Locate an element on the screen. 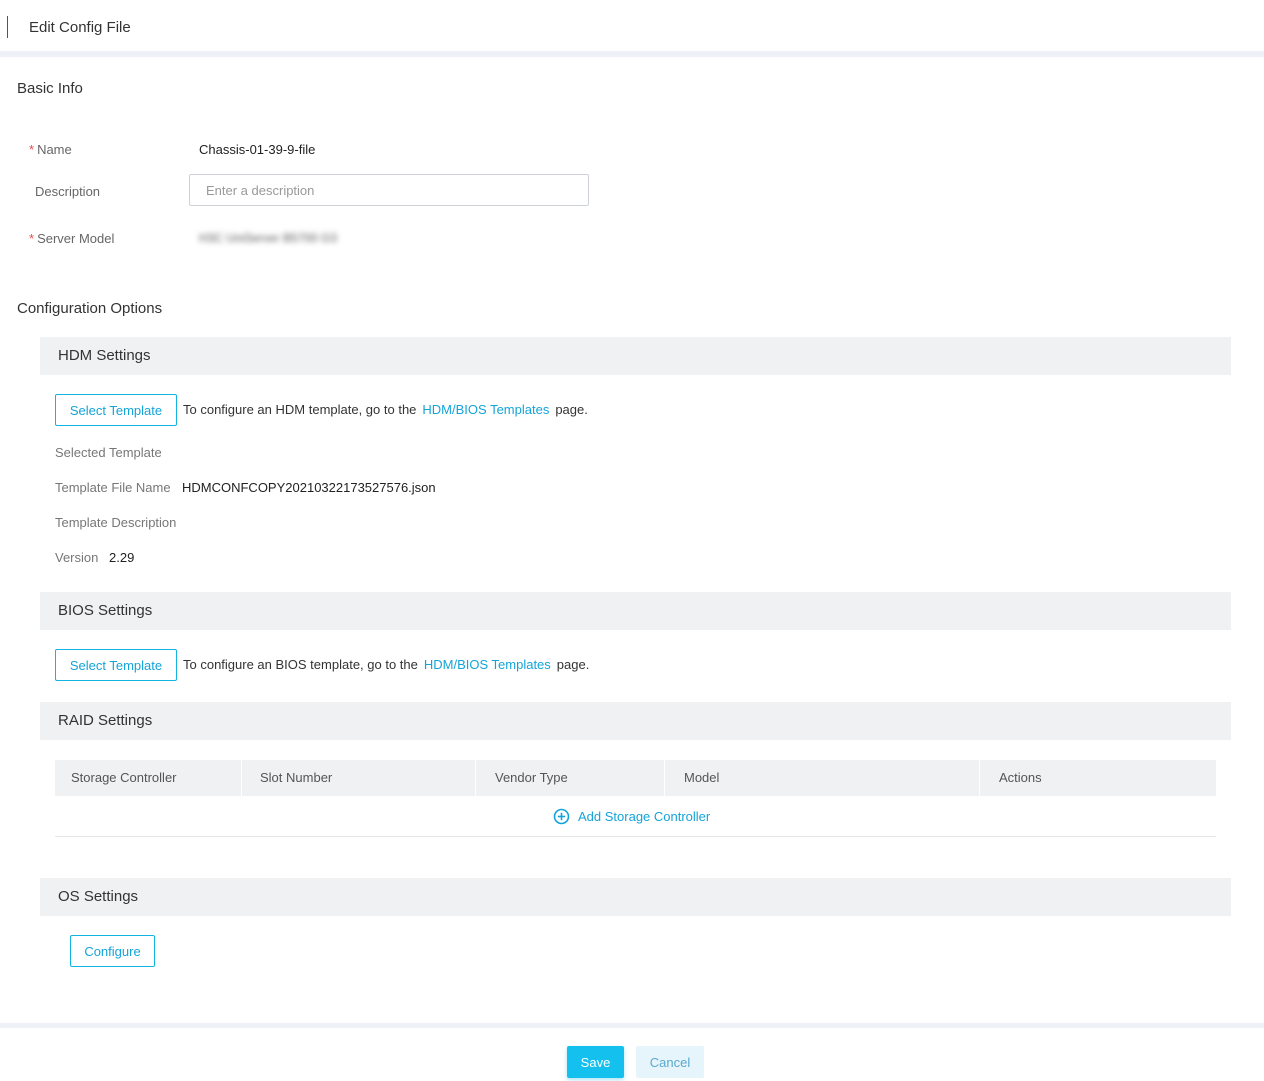 This screenshot has width=1264, height=1081. version-label: Version is located at coordinates (77, 557).